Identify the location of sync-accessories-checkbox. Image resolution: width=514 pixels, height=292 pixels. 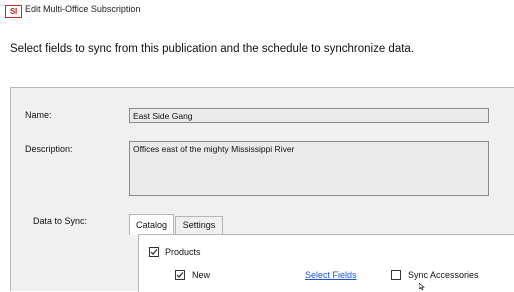
(396, 275).